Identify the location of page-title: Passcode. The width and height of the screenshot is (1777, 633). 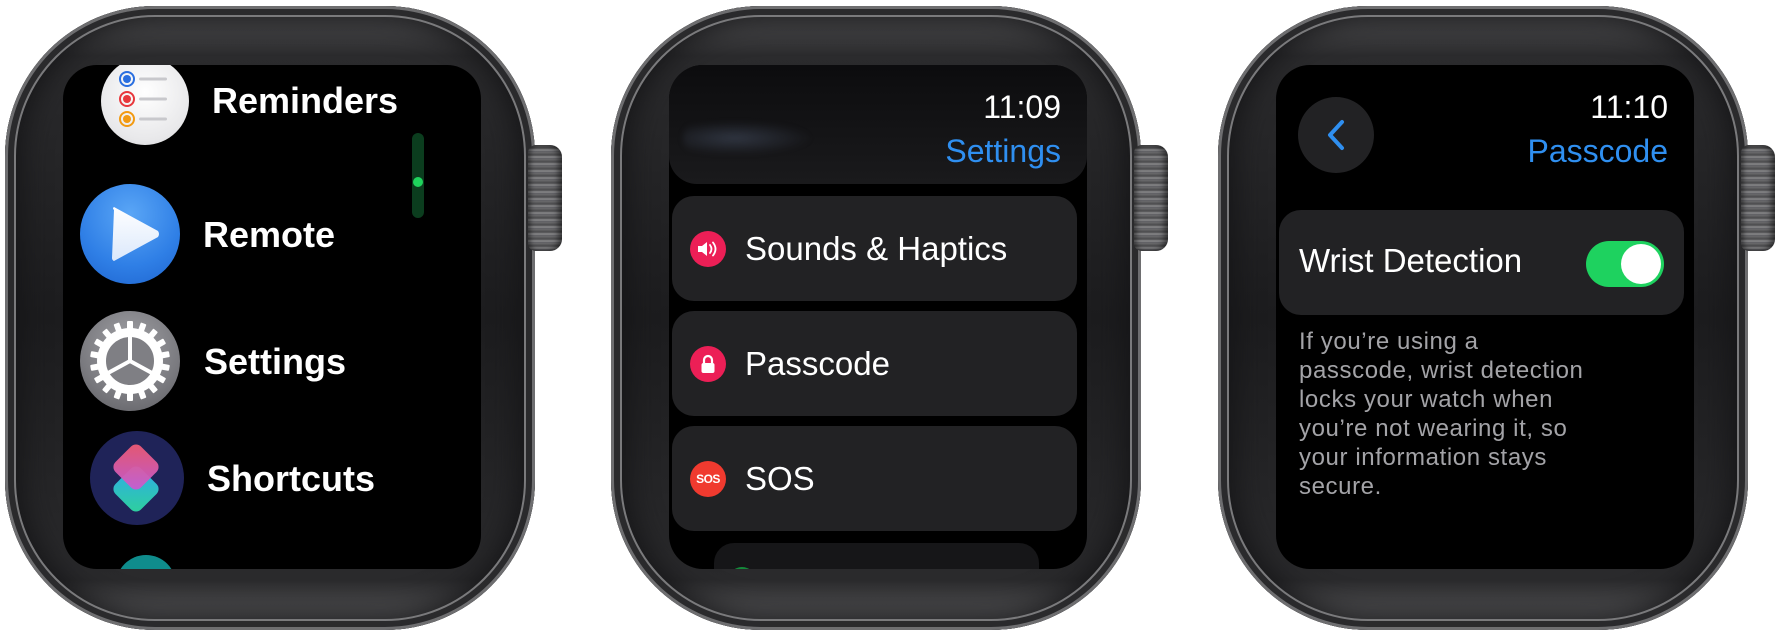
(1597, 151).